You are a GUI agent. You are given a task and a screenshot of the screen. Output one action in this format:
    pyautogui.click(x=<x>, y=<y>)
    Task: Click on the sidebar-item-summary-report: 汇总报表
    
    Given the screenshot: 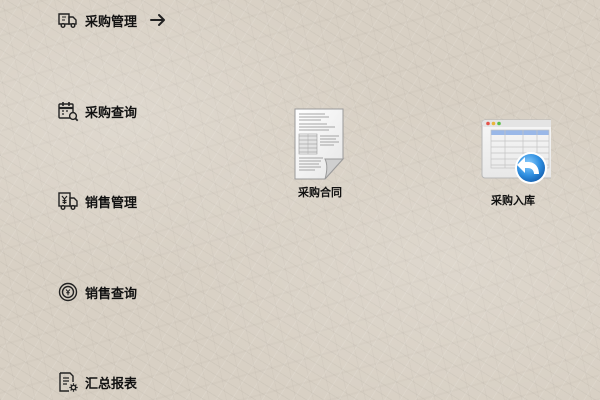 What is the action you would take?
    pyautogui.click(x=97, y=382)
    